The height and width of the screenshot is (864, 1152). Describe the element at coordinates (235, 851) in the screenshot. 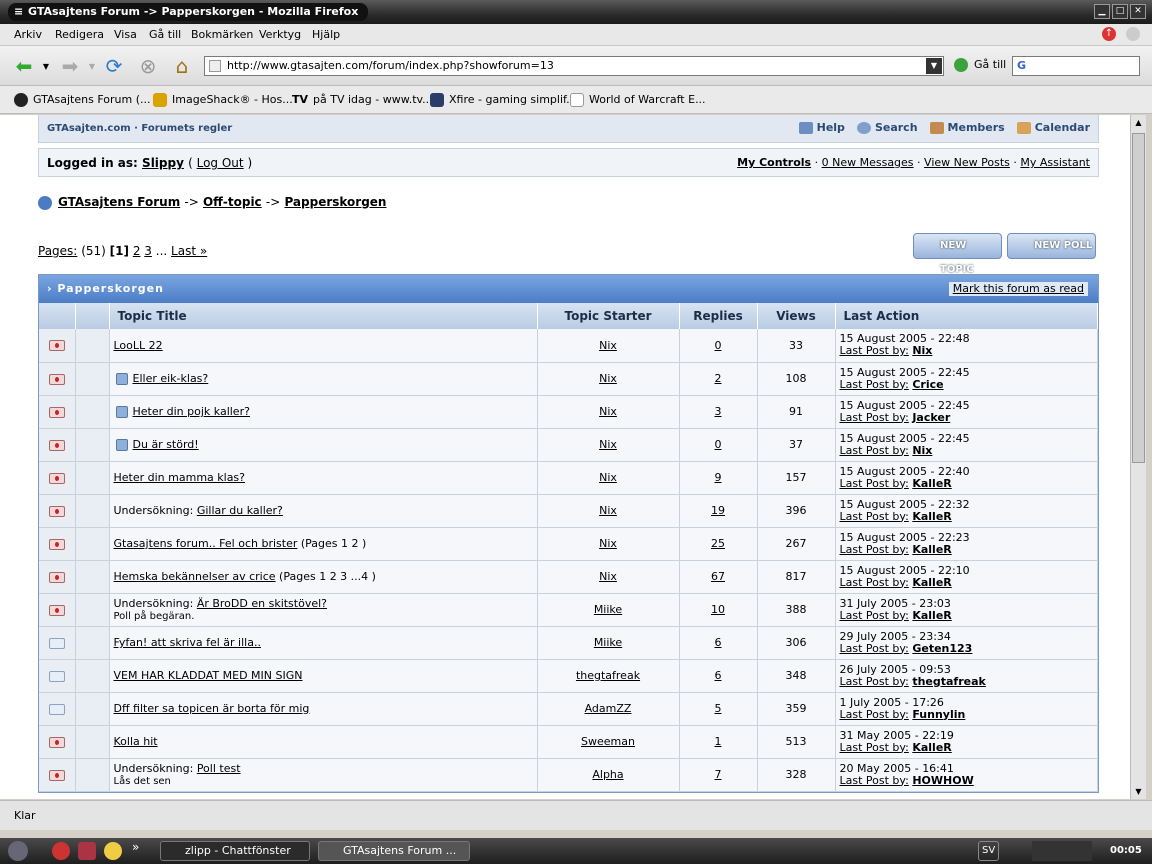

I see `taskbar-chat-window: zlipp - Chattfönster` at that location.